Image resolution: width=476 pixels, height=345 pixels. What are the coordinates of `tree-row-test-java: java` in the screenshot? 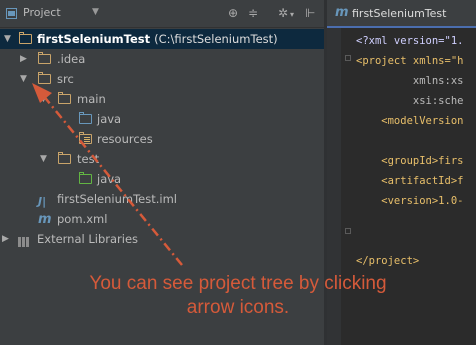 It's located at (162, 179).